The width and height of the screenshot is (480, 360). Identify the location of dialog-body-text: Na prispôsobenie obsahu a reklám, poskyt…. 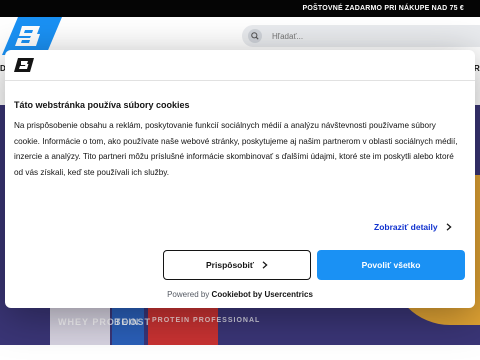
(236, 149).